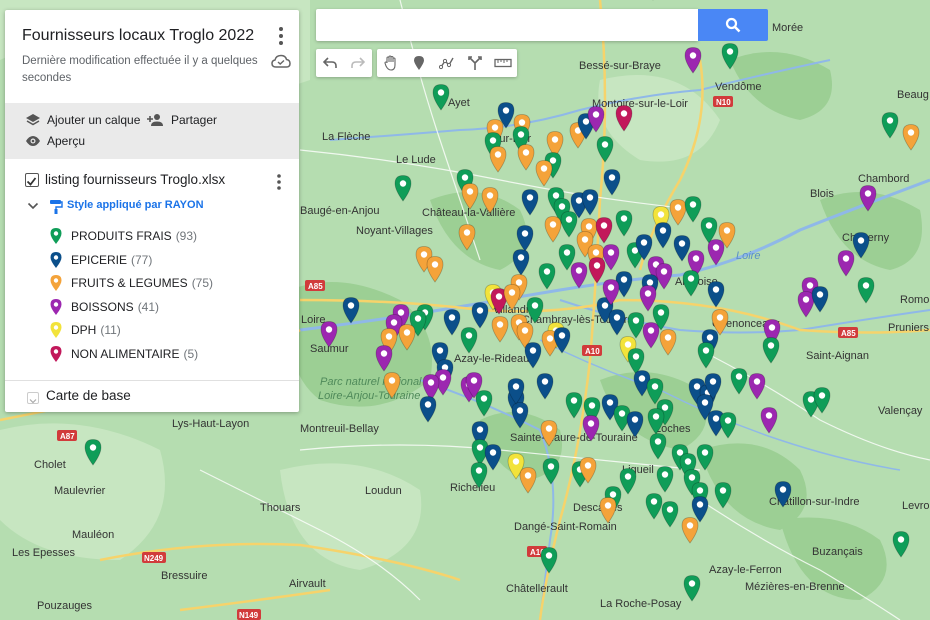 The width and height of the screenshot is (930, 620). I want to click on legend-item: PRODUITS FRAIS (93), so click(169, 236).